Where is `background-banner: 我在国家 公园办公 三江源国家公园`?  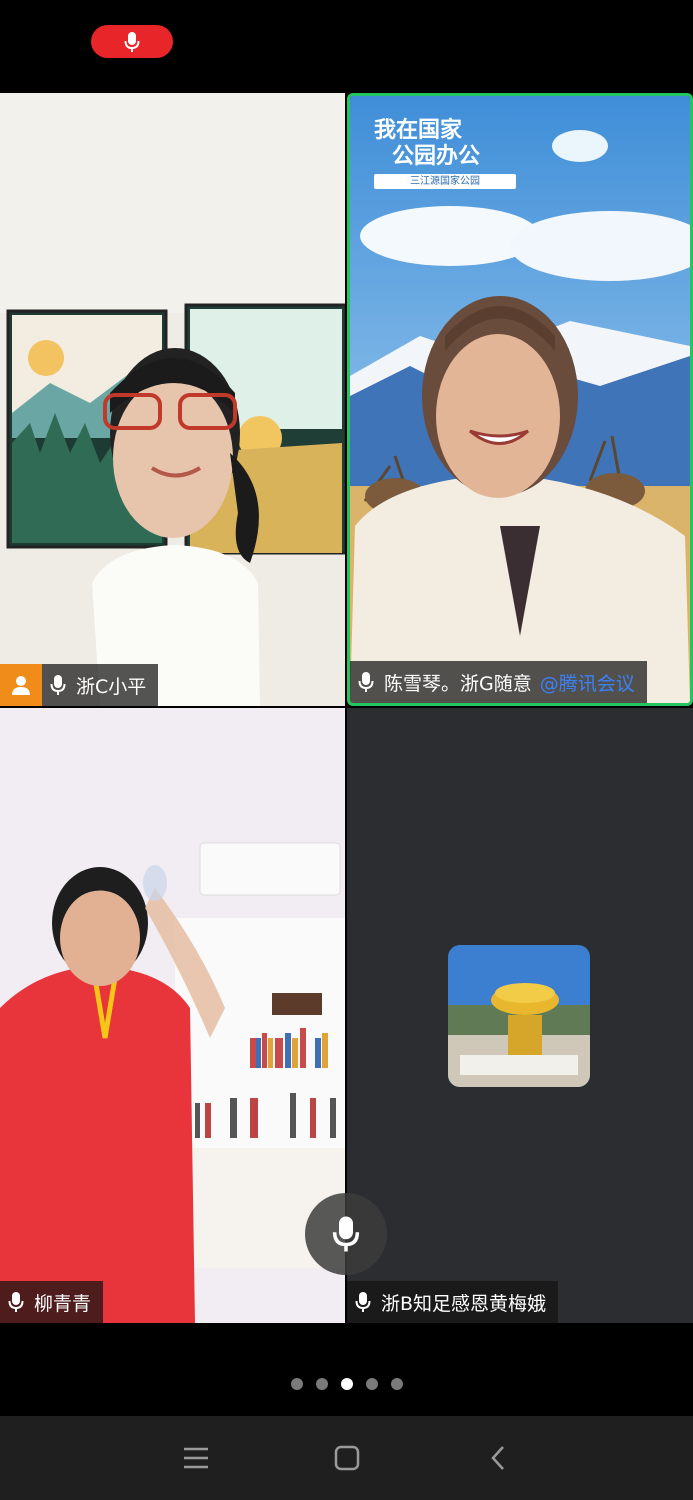 background-banner: 我在国家 公园办公 三江源国家公园 is located at coordinates (449, 153).